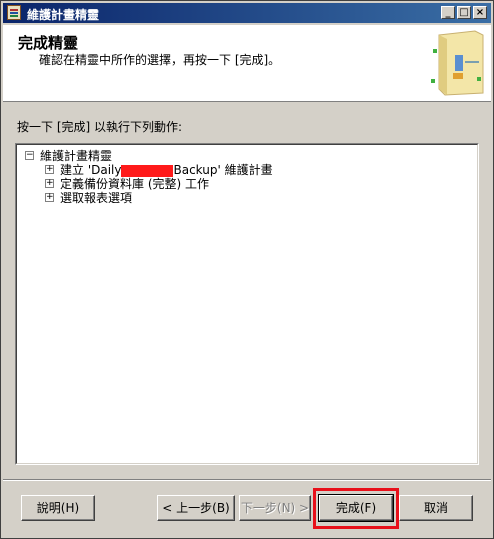 This screenshot has height=539, width=494. What do you see at coordinates (96, 198) in the screenshot?
I see `tree-item-label: 選取報表選項` at bounding box center [96, 198].